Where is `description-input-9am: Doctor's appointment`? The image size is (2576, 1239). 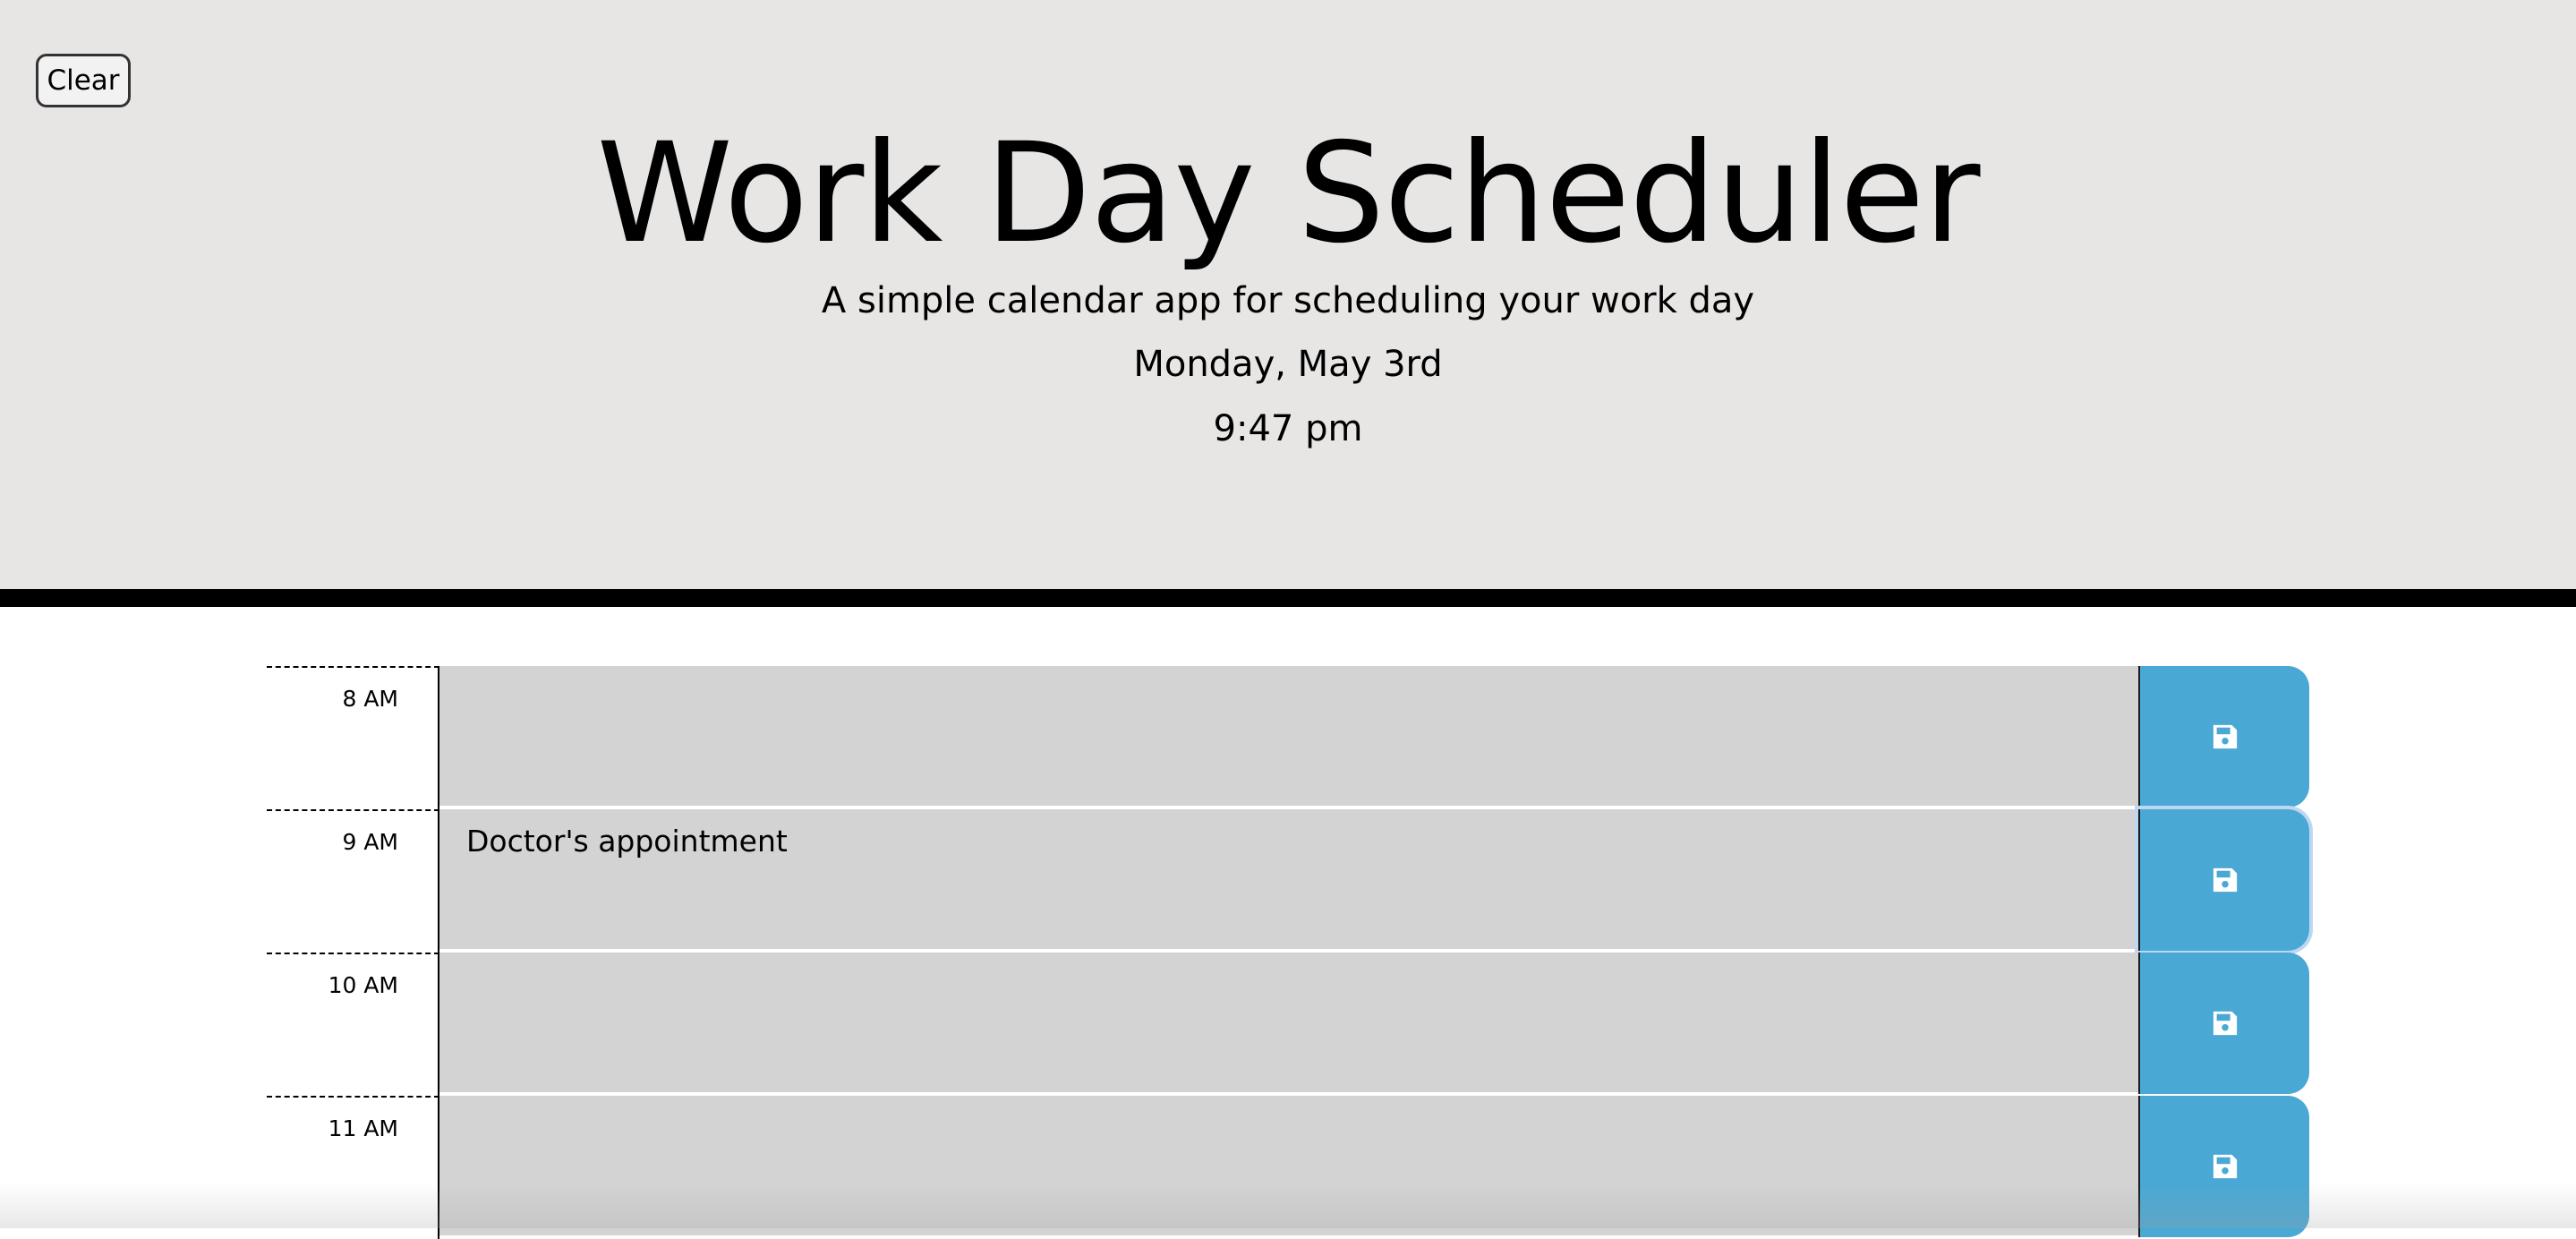 description-input-9am: Doctor's appointment is located at coordinates (1288, 880).